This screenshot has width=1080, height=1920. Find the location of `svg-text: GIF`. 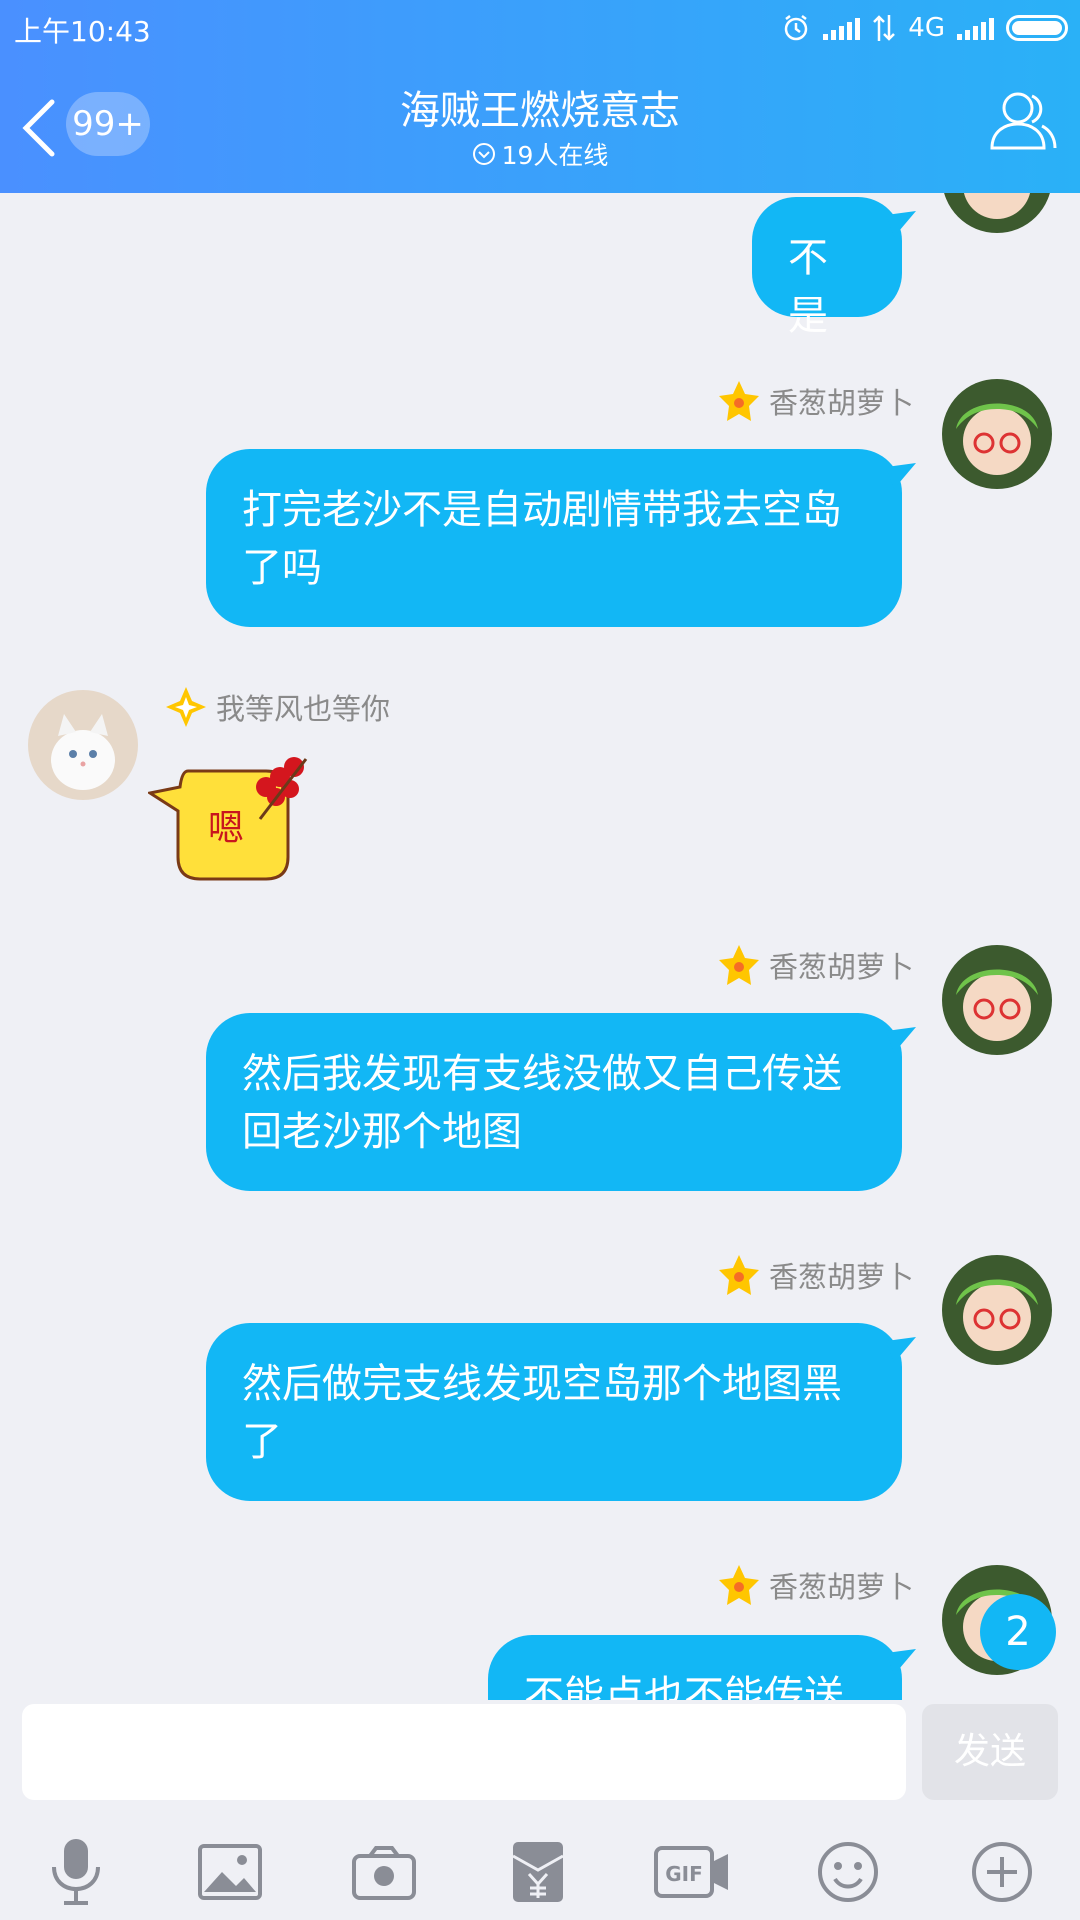

svg-text: GIF is located at coordinates (684, 1874).